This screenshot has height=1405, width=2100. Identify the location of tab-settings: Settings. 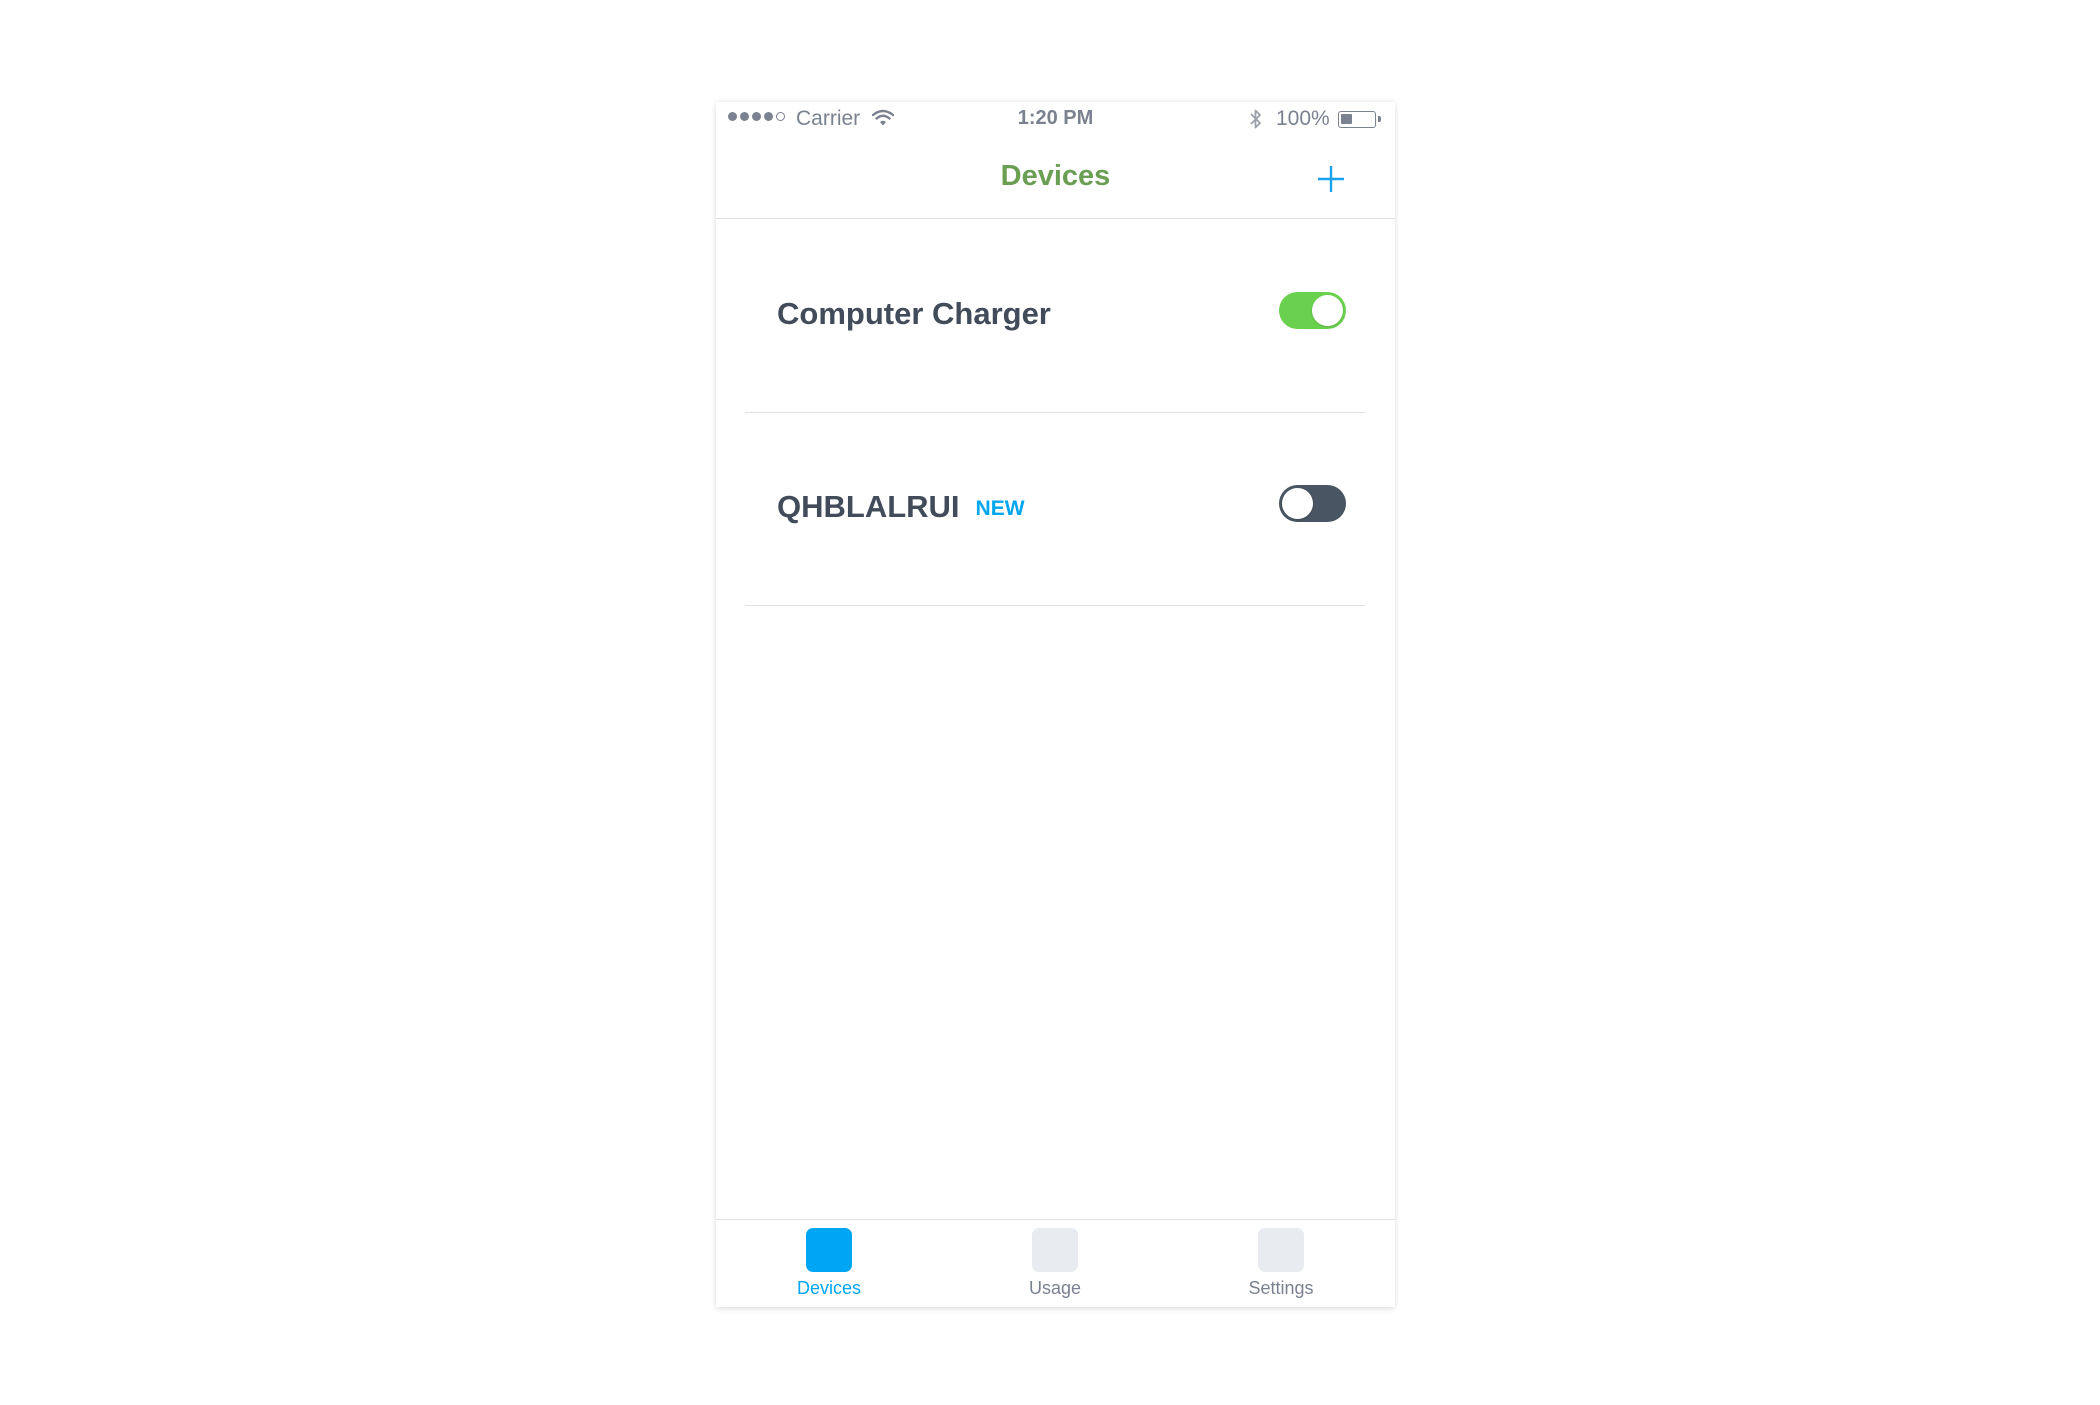
(1281, 1263).